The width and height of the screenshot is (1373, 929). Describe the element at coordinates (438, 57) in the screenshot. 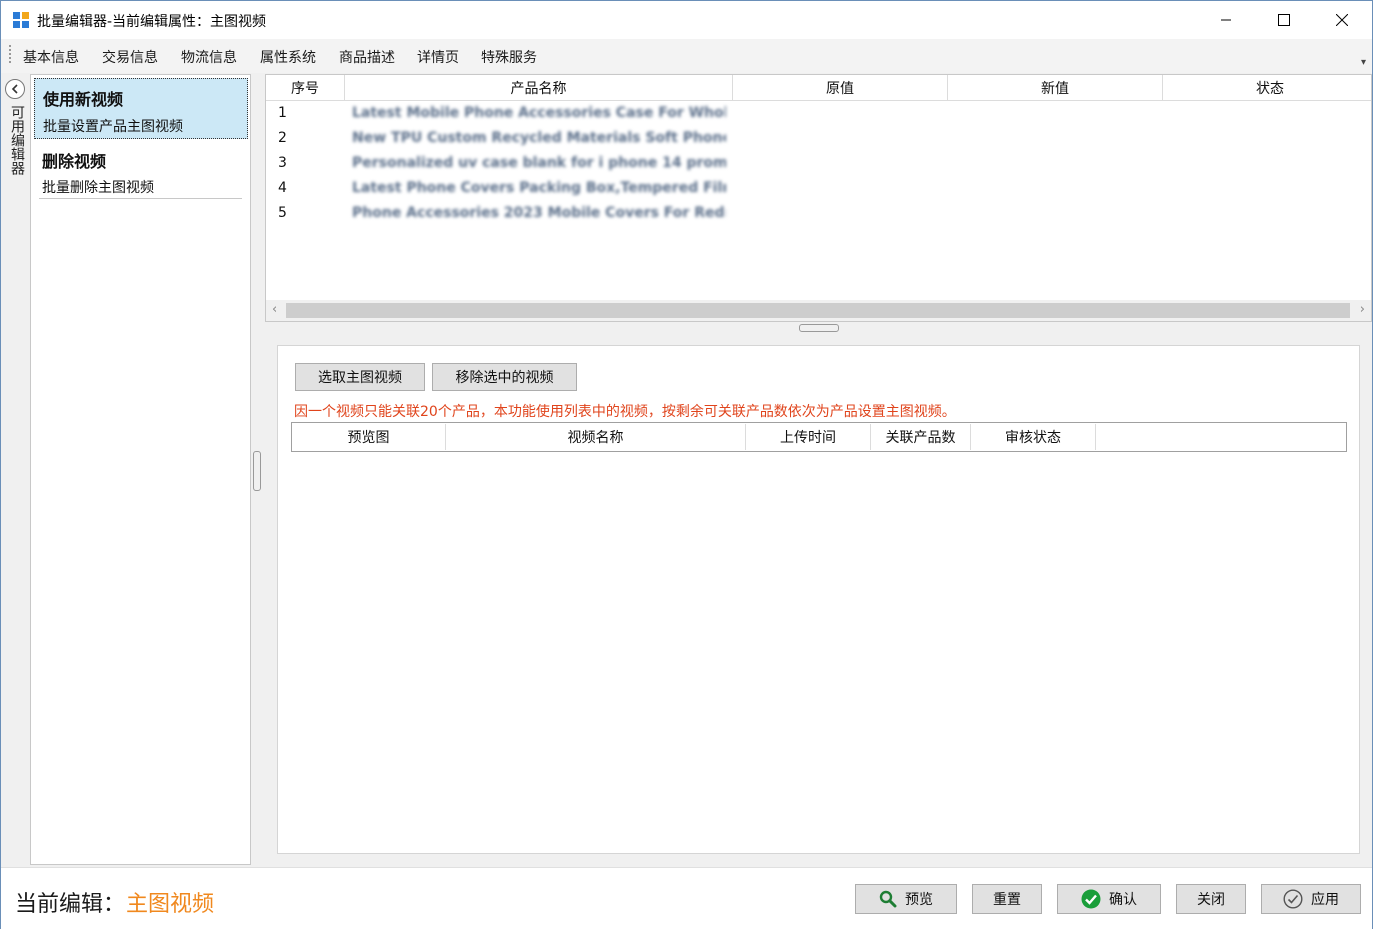

I see `menu-detail-page: 详情页` at that location.